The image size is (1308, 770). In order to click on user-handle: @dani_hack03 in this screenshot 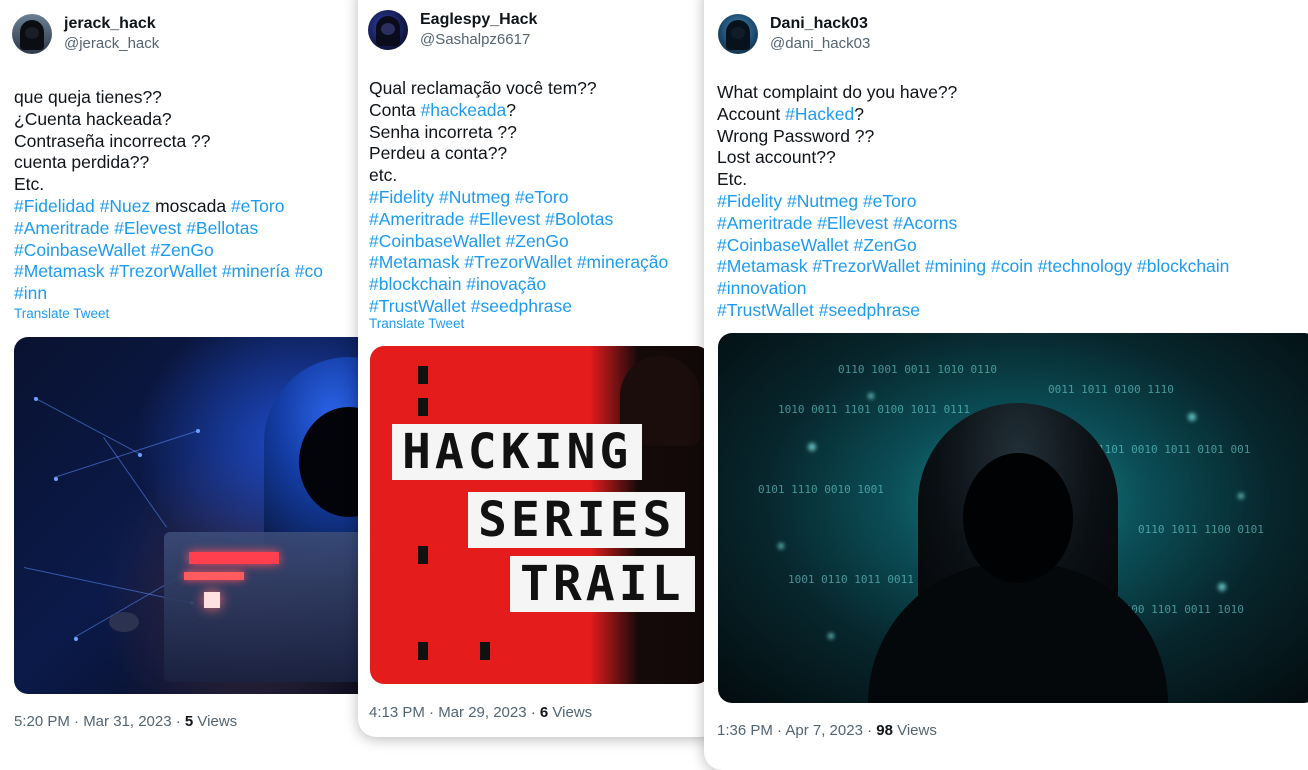, I will do `click(820, 44)`.